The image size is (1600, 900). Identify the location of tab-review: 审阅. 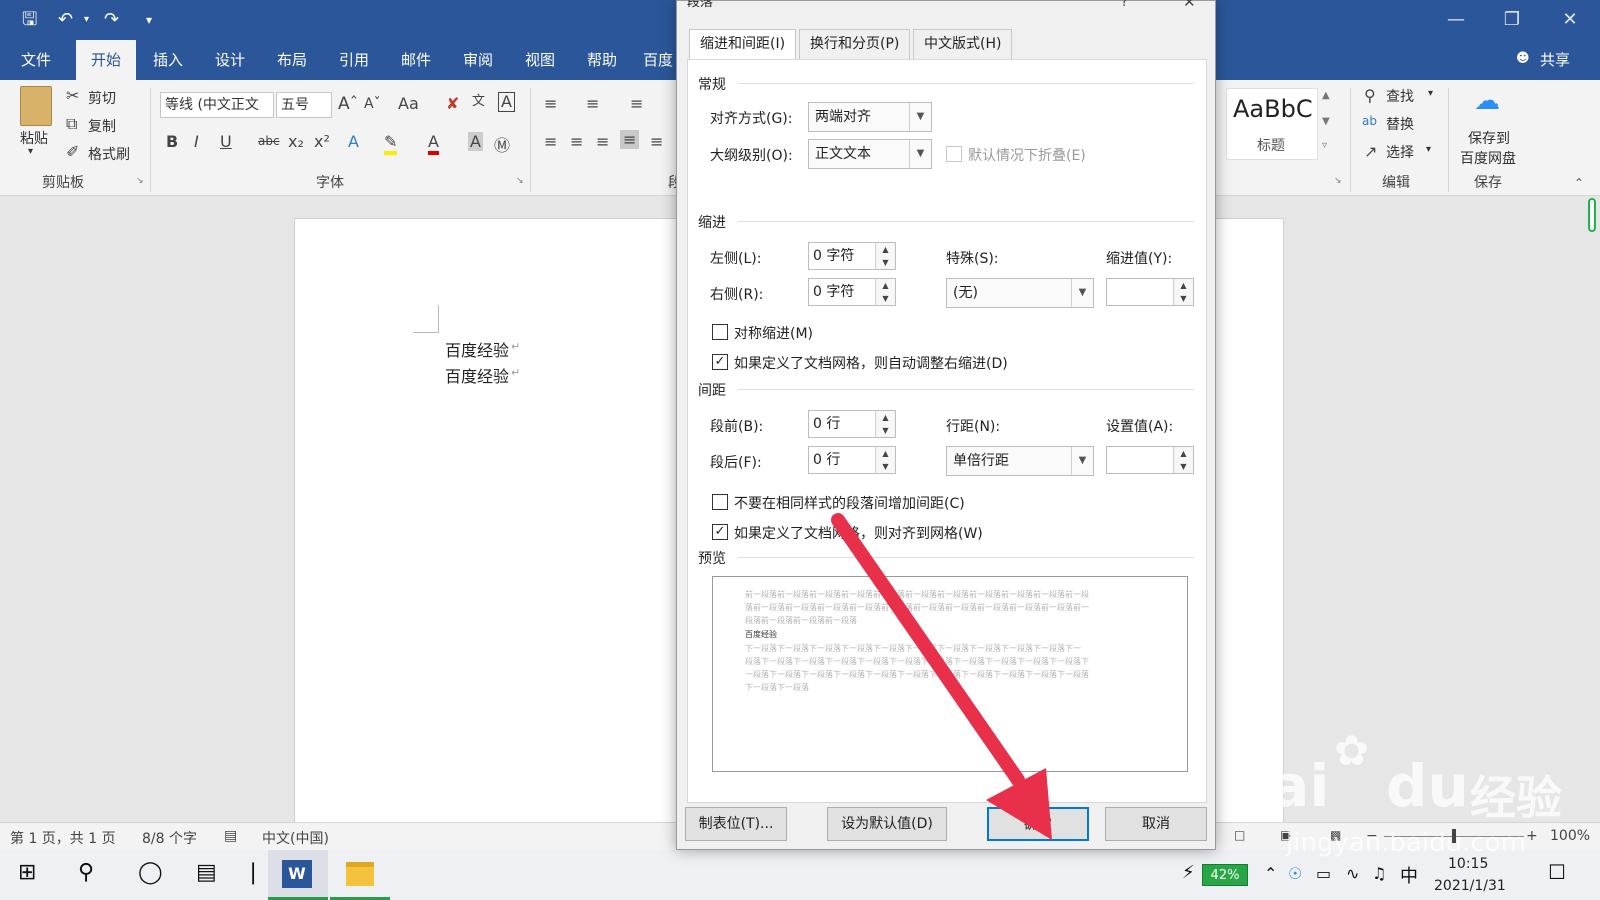
(478, 60).